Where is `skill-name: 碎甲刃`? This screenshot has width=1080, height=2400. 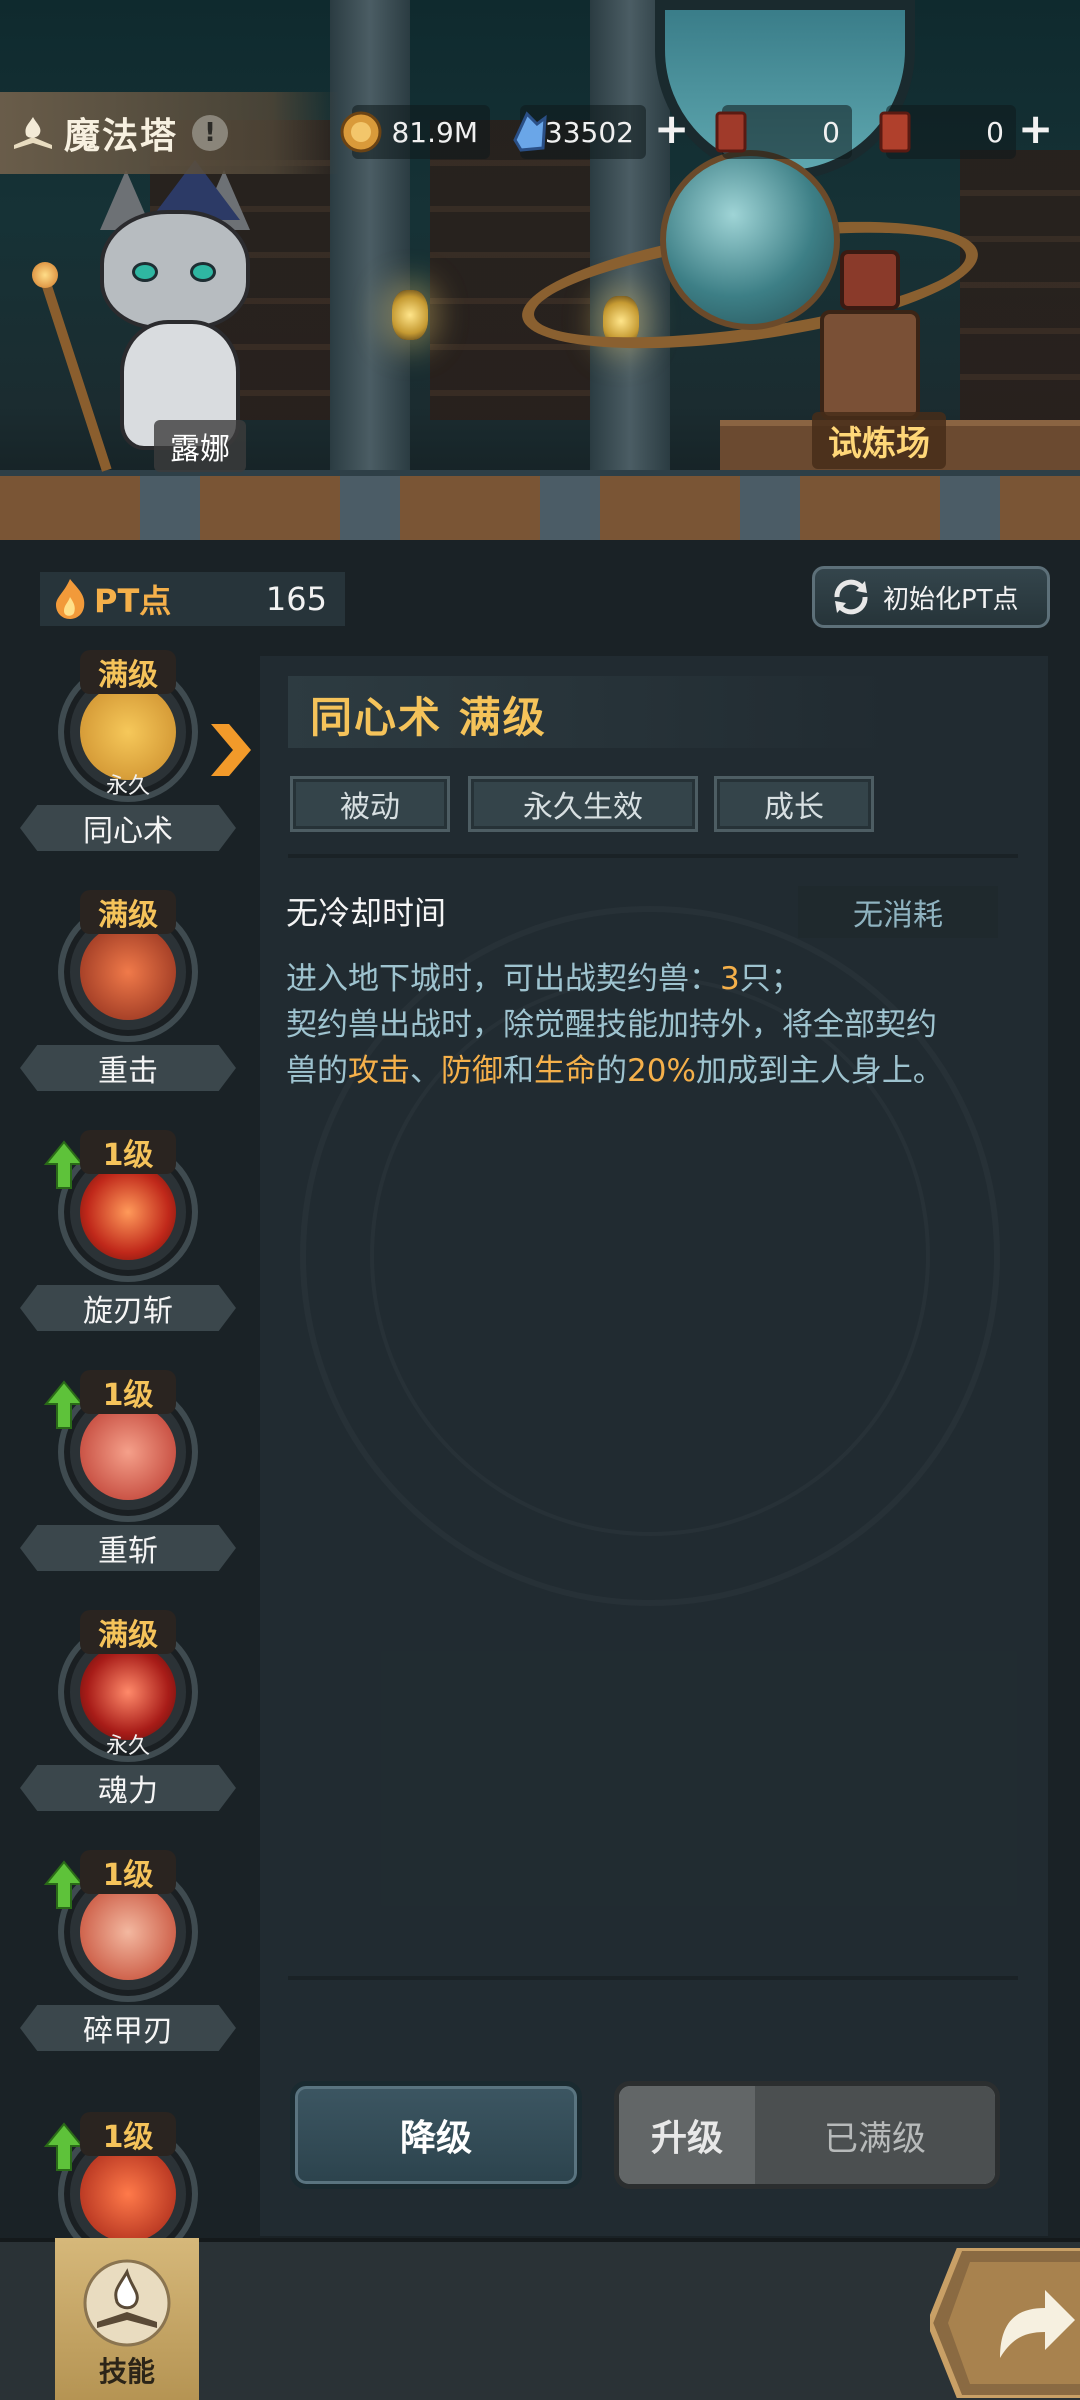
skill-name: 碎甲刃 is located at coordinates (128, 2028).